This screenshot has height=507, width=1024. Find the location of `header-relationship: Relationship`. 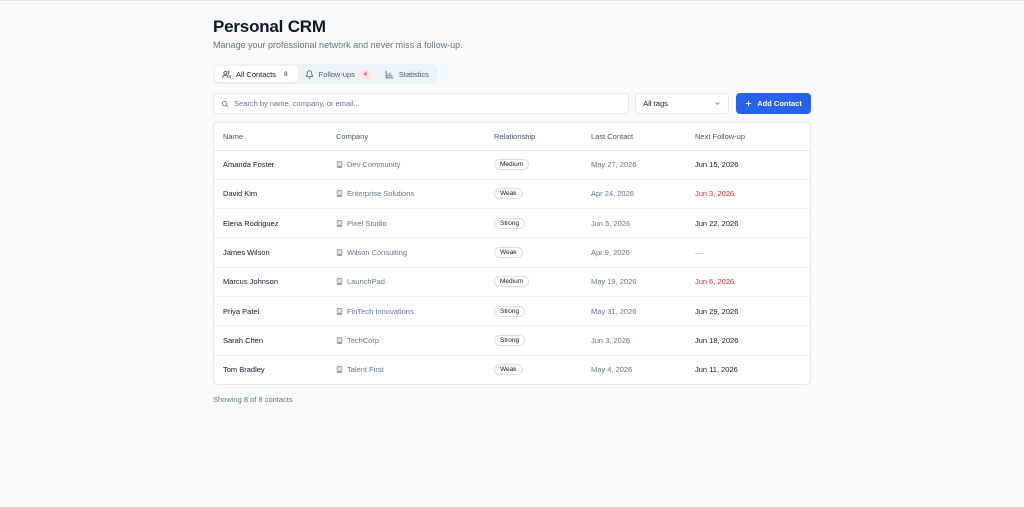

header-relationship: Relationship is located at coordinates (542, 137).